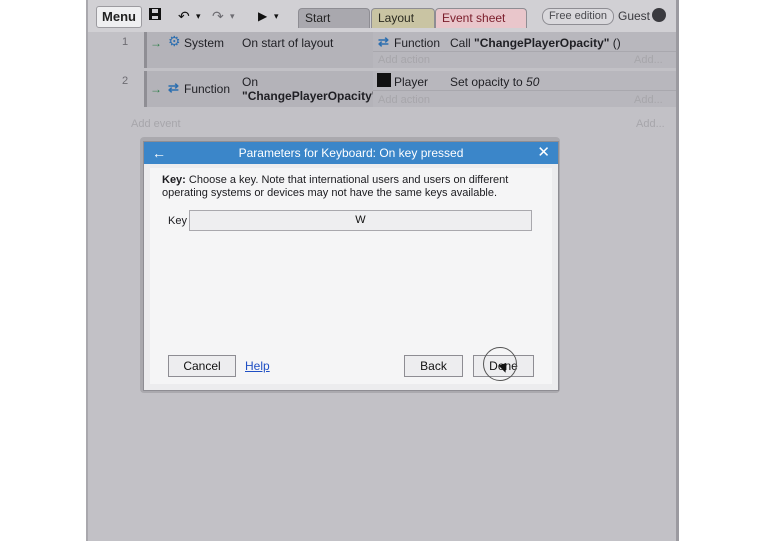 This screenshot has width=763, height=541. I want to click on redo-icon: ↷, so click(218, 16).